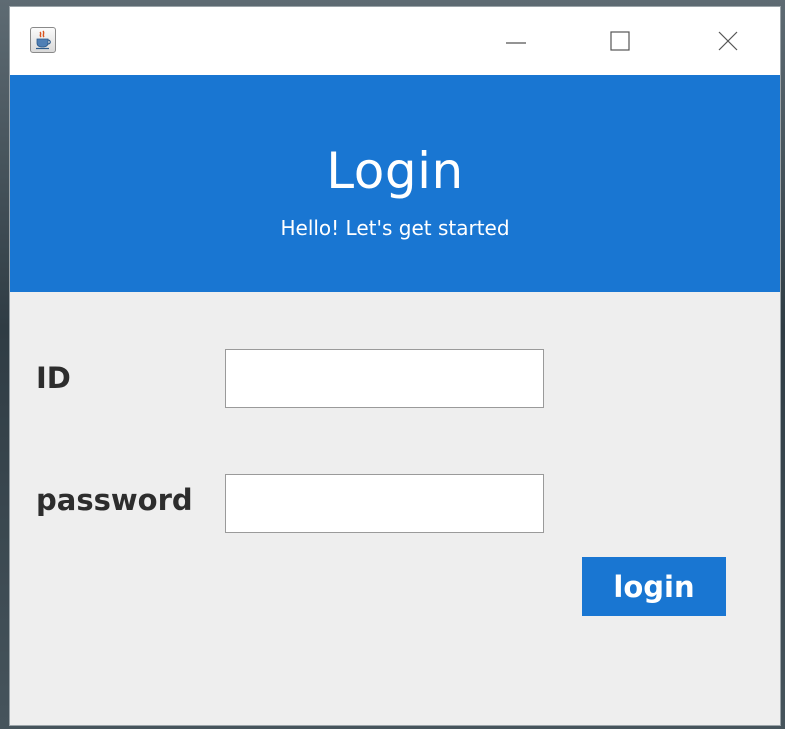 This screenshot has height=729, width=785. I want to click on page-subtitle: Hello! Let's get started, so click(395, 228).